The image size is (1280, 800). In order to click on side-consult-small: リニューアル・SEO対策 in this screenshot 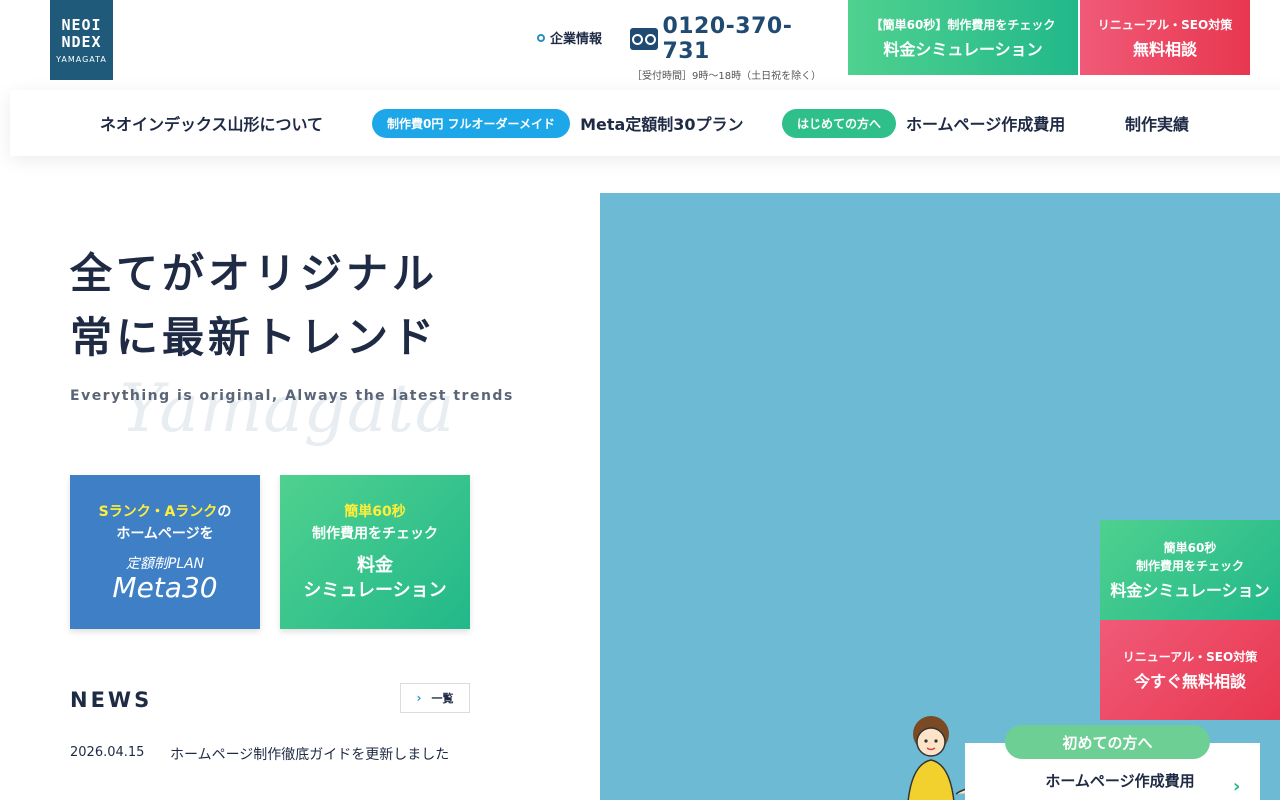, I will do `click(1190, 657)`.